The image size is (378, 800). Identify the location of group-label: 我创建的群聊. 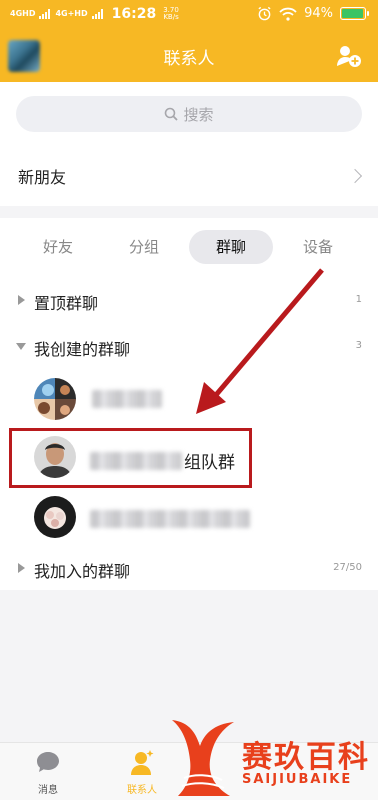
(82, 349).